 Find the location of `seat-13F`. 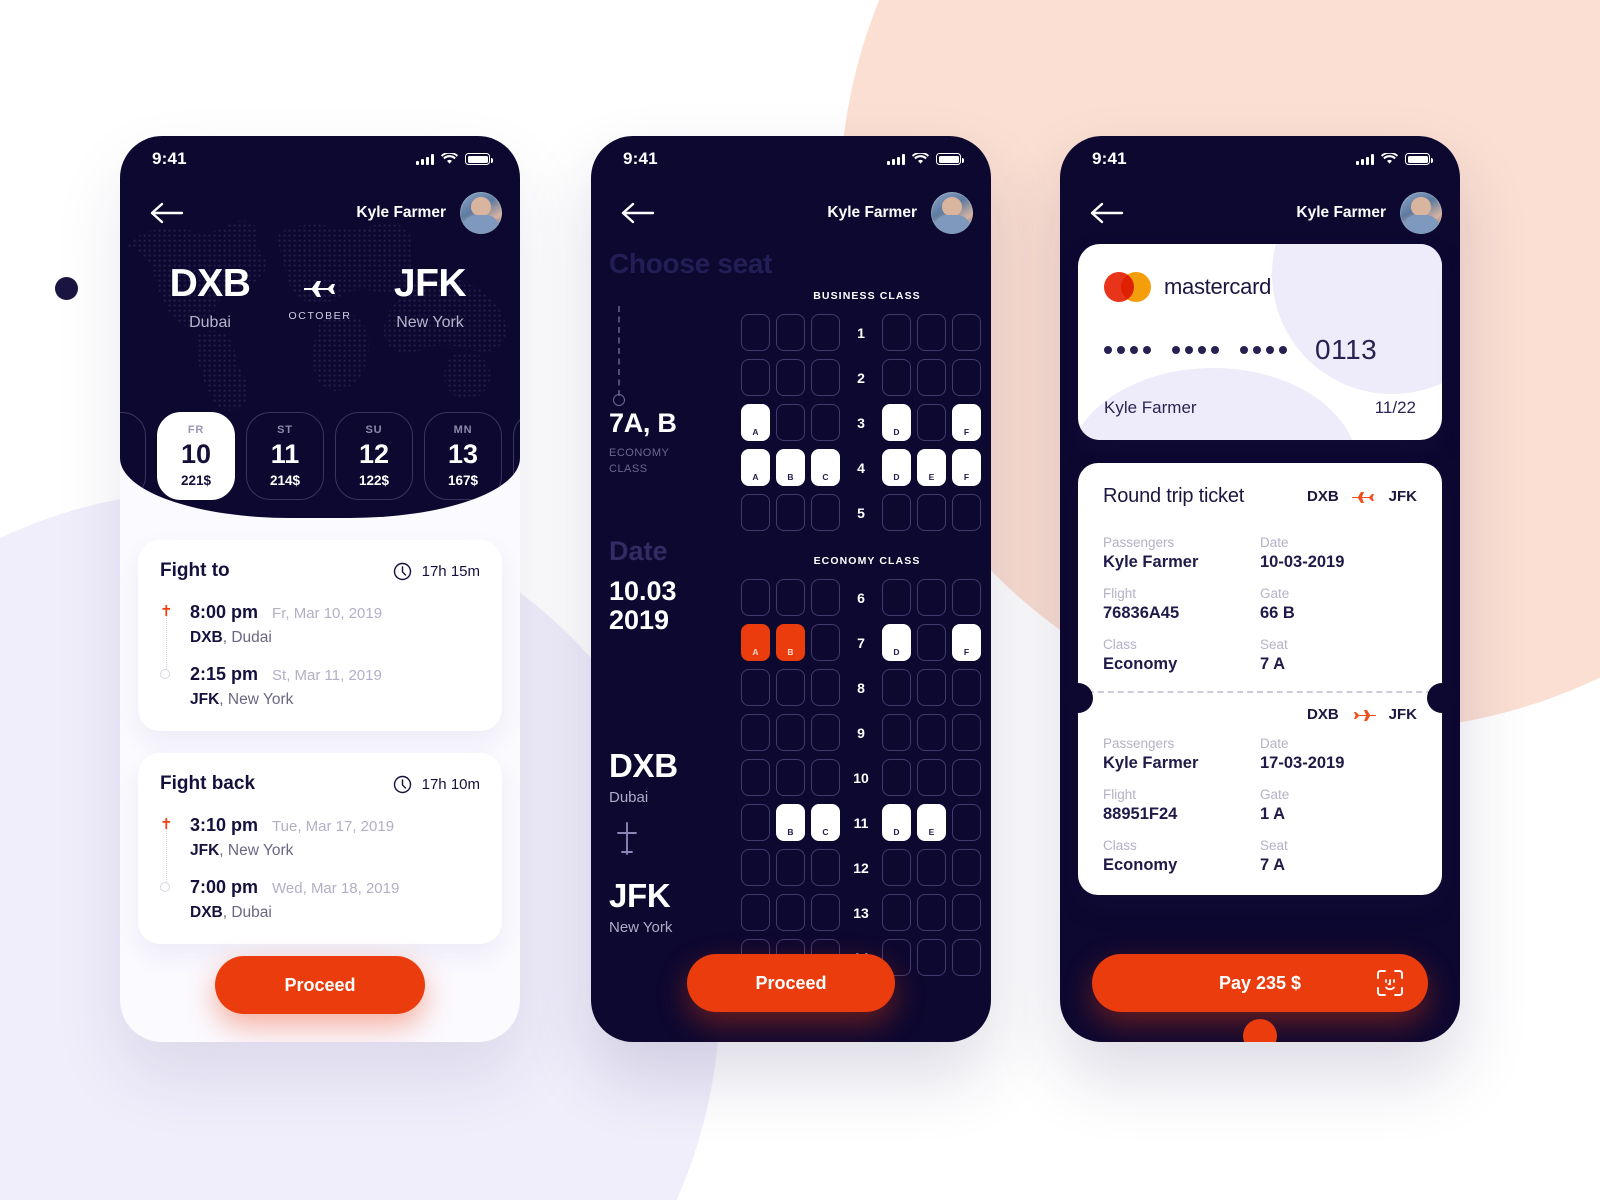

seat-13F is located at coordinates (966, 912).